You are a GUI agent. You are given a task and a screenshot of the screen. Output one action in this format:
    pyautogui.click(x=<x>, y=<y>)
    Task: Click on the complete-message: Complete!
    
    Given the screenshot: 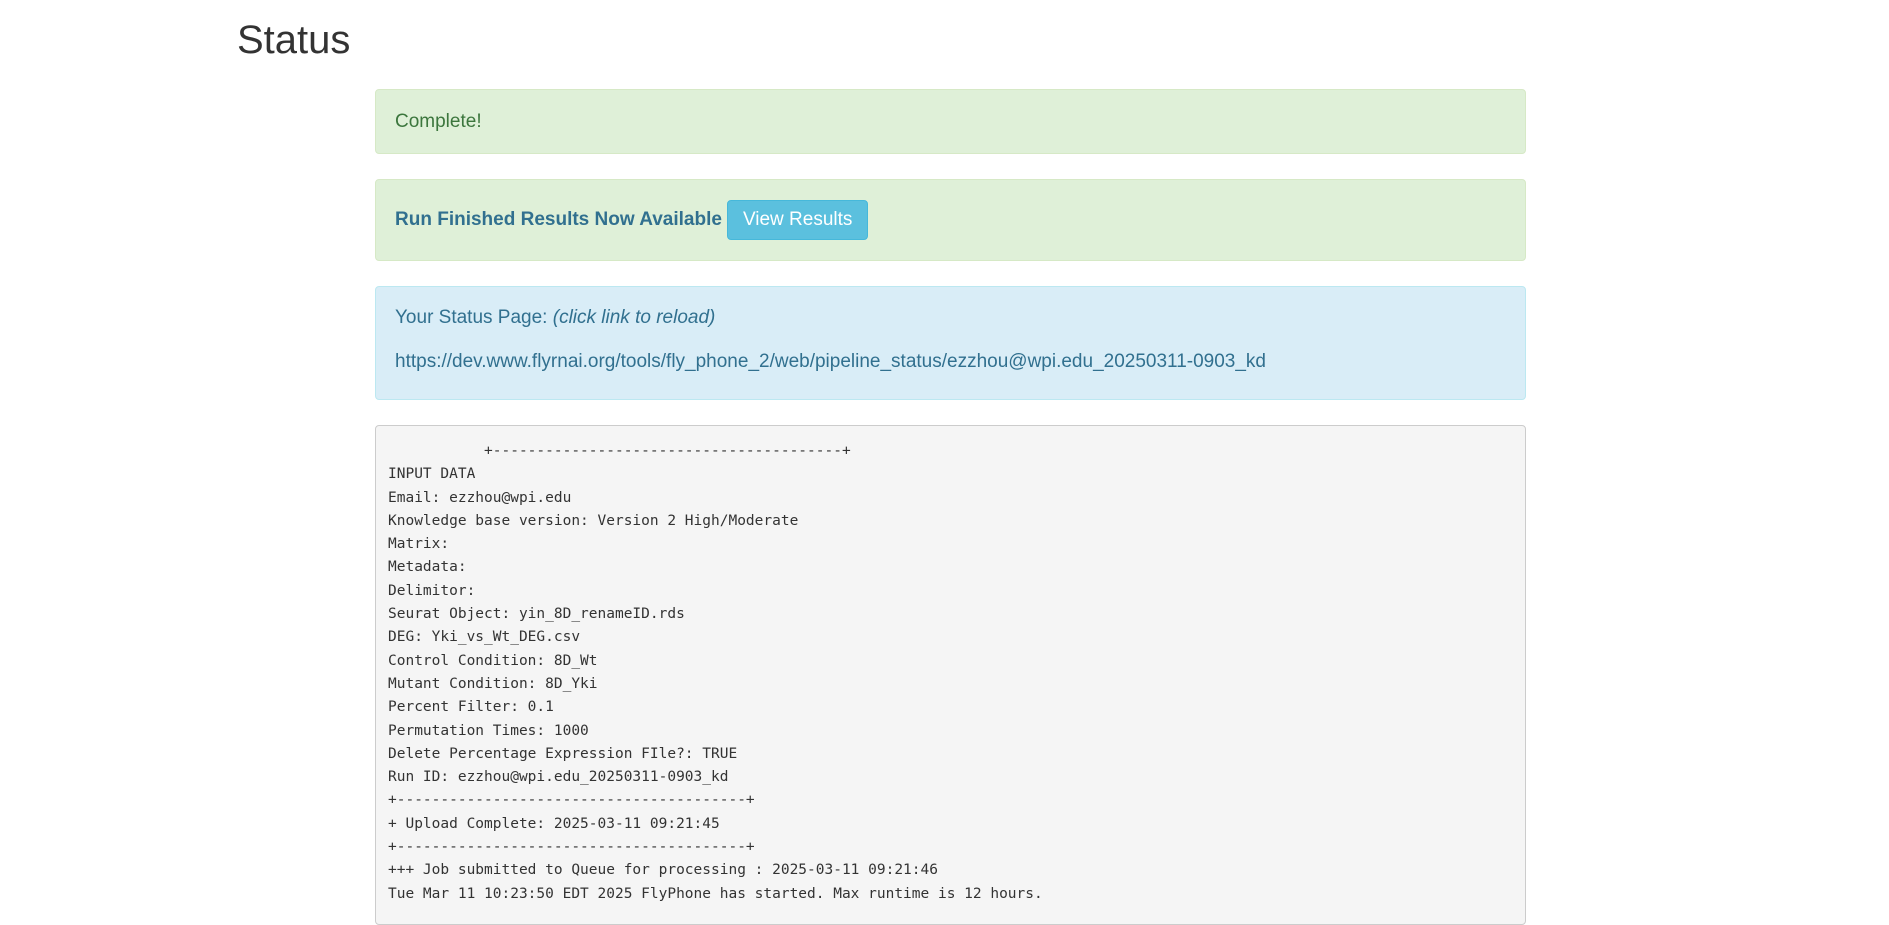 What is the action you would take?
    pyautogui.click(x=438, y=121)
    